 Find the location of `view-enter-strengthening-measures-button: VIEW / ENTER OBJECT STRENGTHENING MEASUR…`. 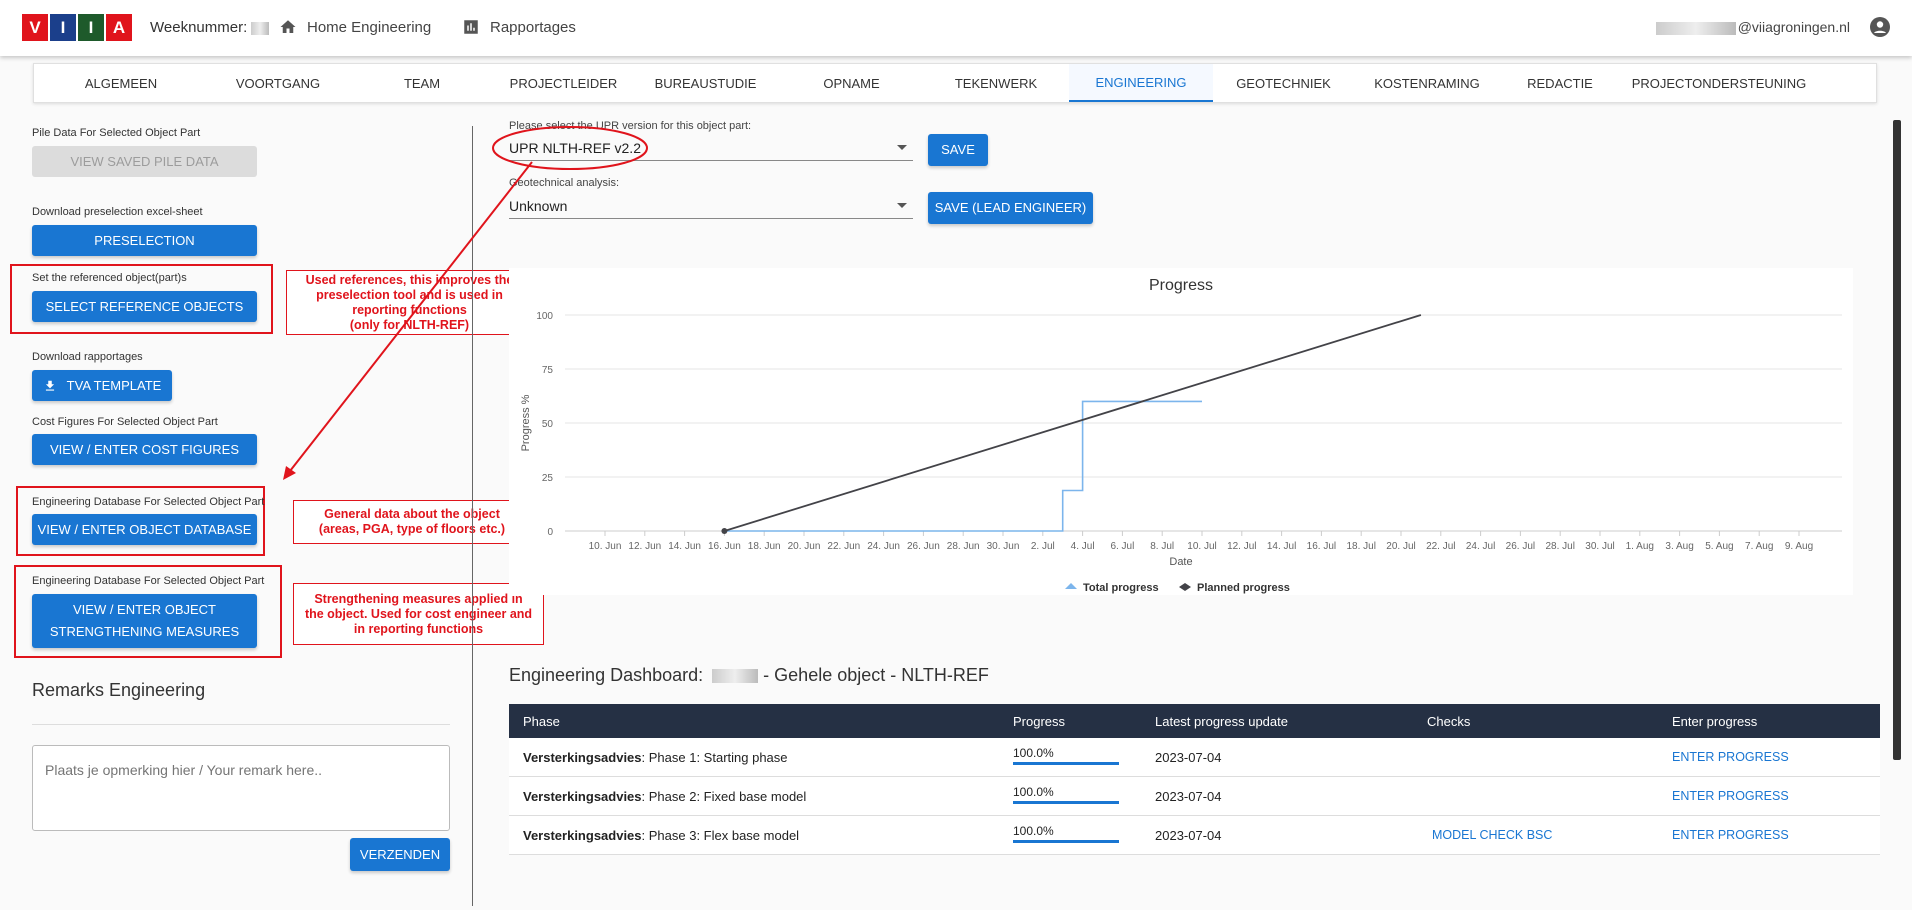

view-enter-strengthening-measures-button: VIEW / ENTER OBJECT STRENGTHENING MEASUR… is located at coordinates (144, 621).